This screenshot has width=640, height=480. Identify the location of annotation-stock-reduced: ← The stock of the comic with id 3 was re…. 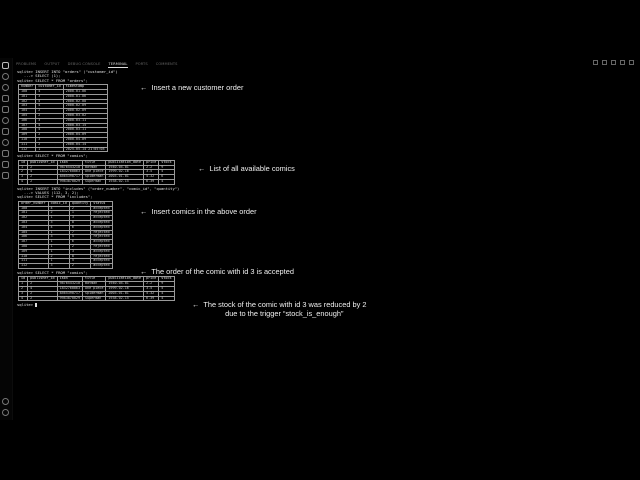
(279, 309).